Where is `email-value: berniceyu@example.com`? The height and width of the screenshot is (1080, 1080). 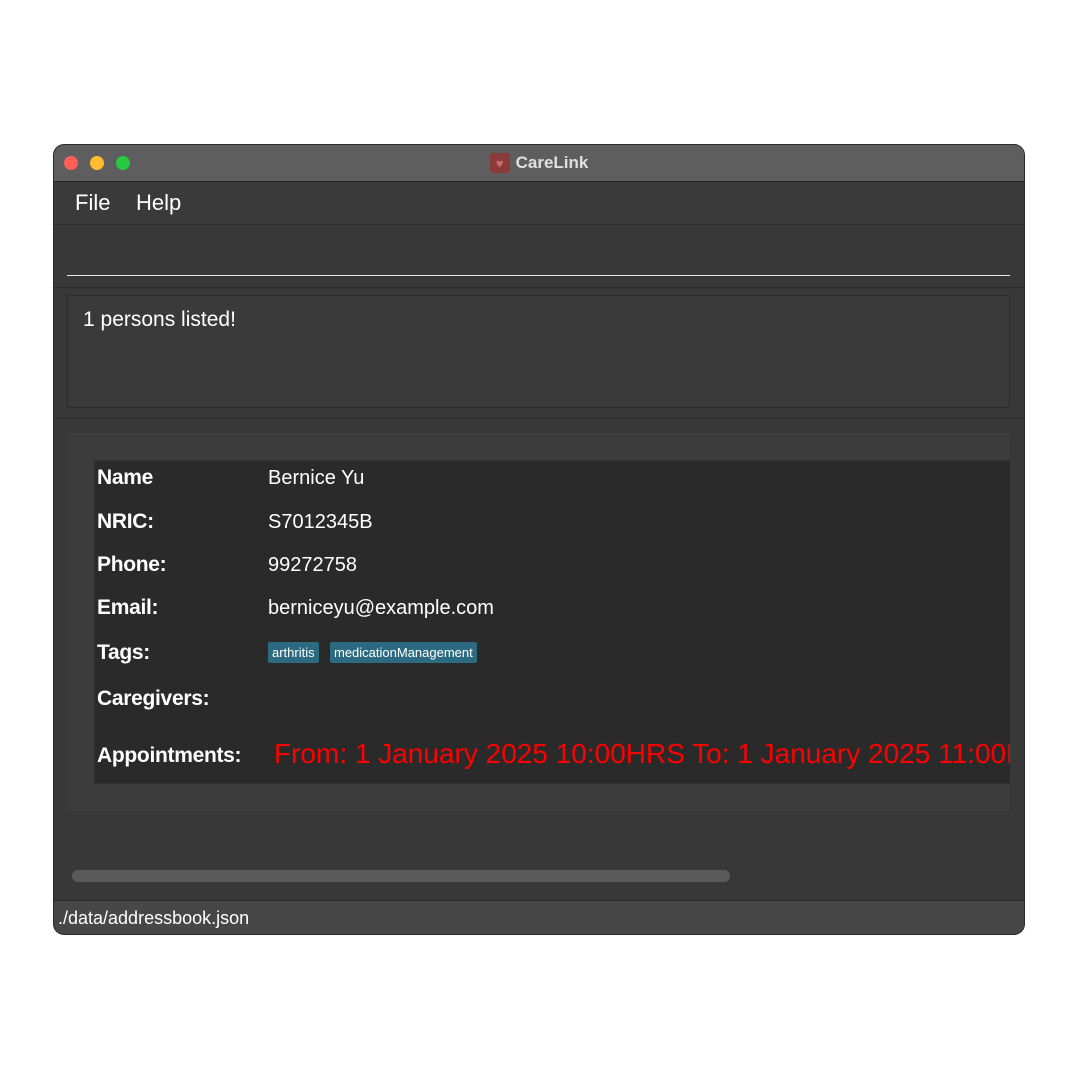 email-value: berniceyu@example.com is located at coordinates (381, 608).